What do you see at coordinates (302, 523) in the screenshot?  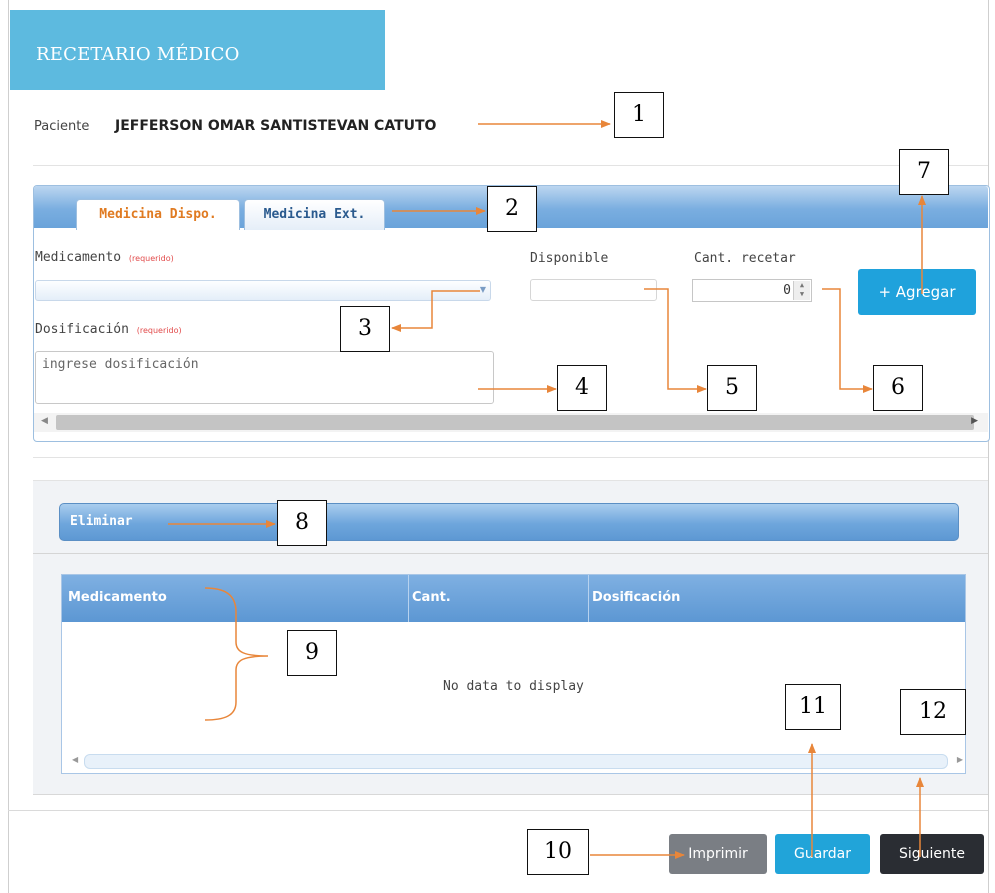 I see `callout-8: 8` at bounding box center [302, 523].